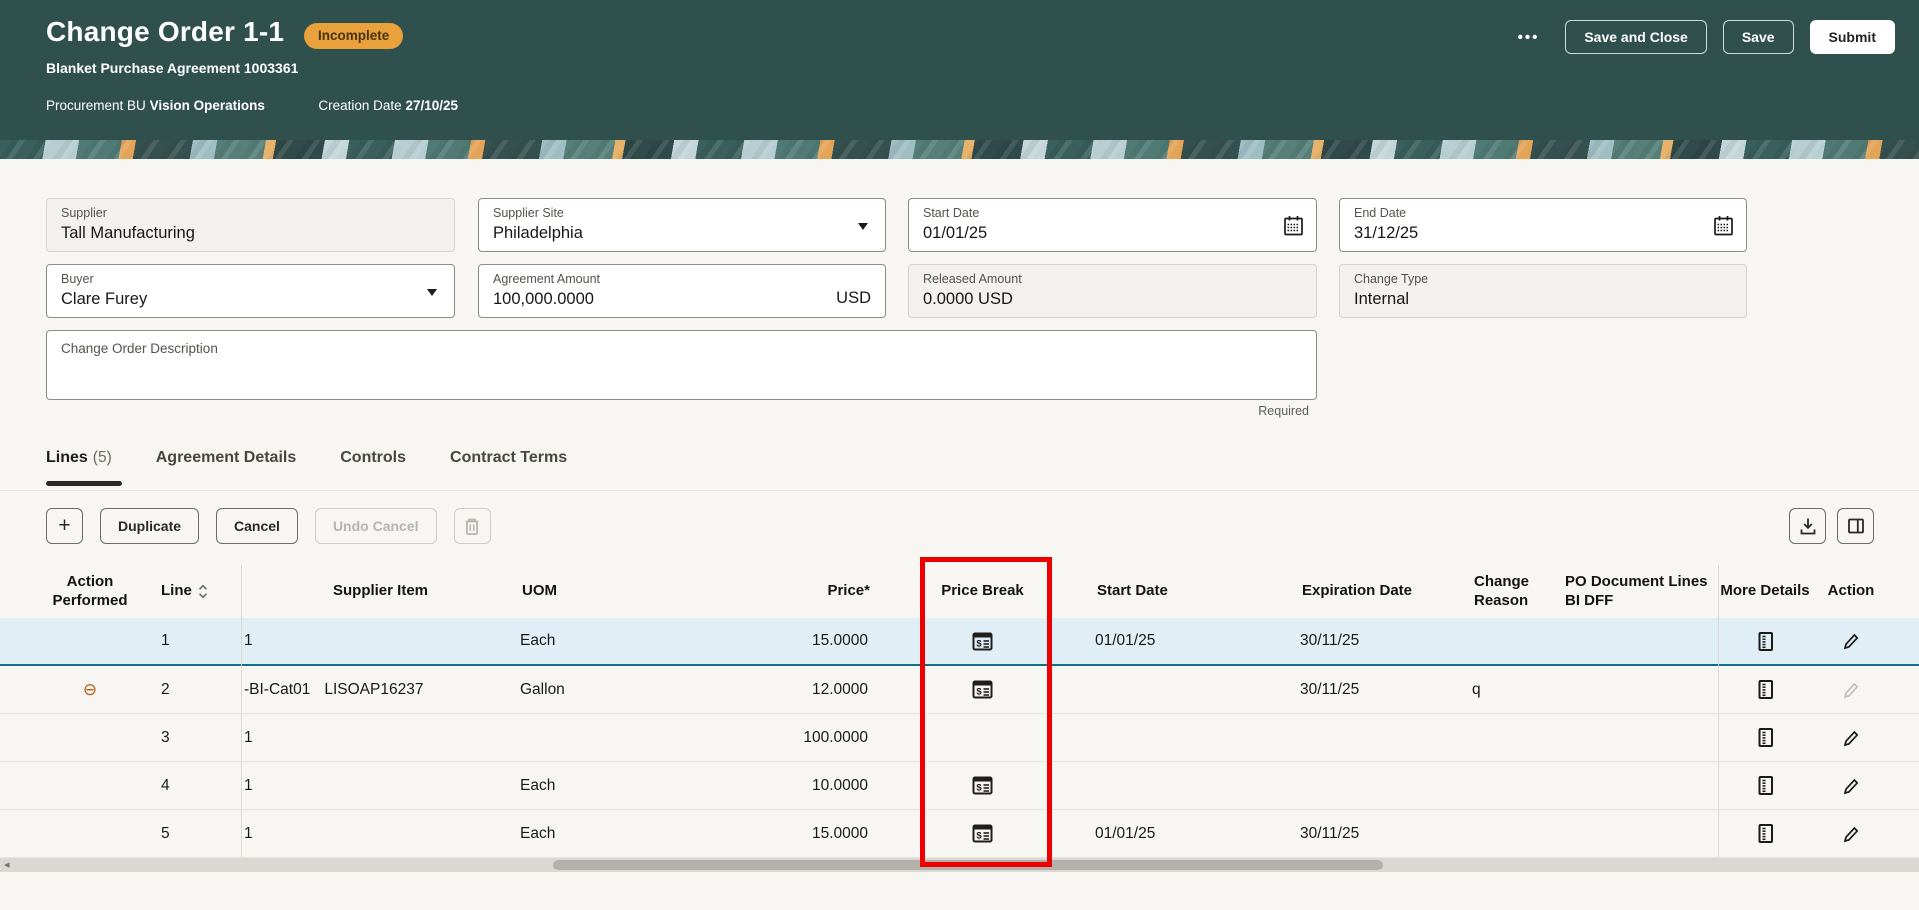 The image size is (1919, 910). I want to click on change-order-description-field: Change Order Description, so click(681, 365).